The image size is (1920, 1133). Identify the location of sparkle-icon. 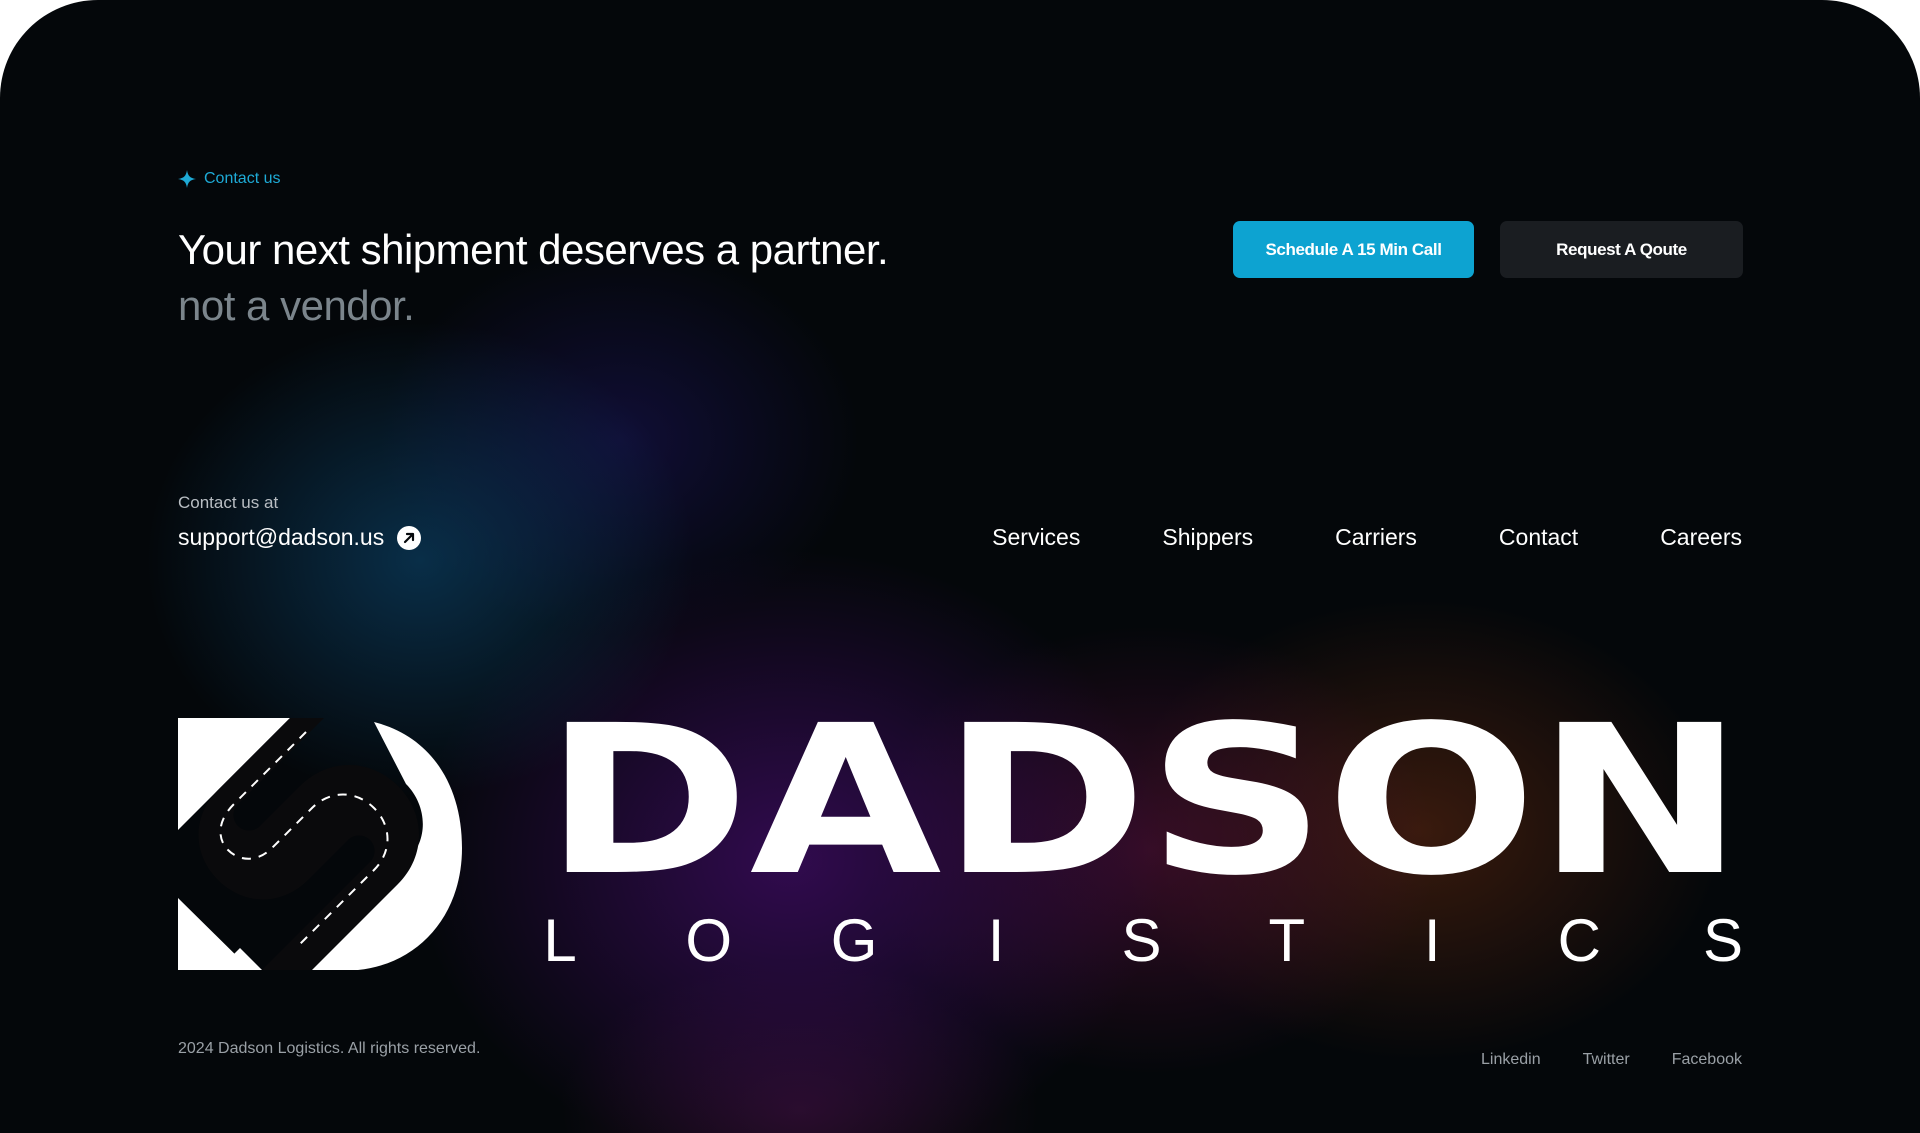
(187, 179).